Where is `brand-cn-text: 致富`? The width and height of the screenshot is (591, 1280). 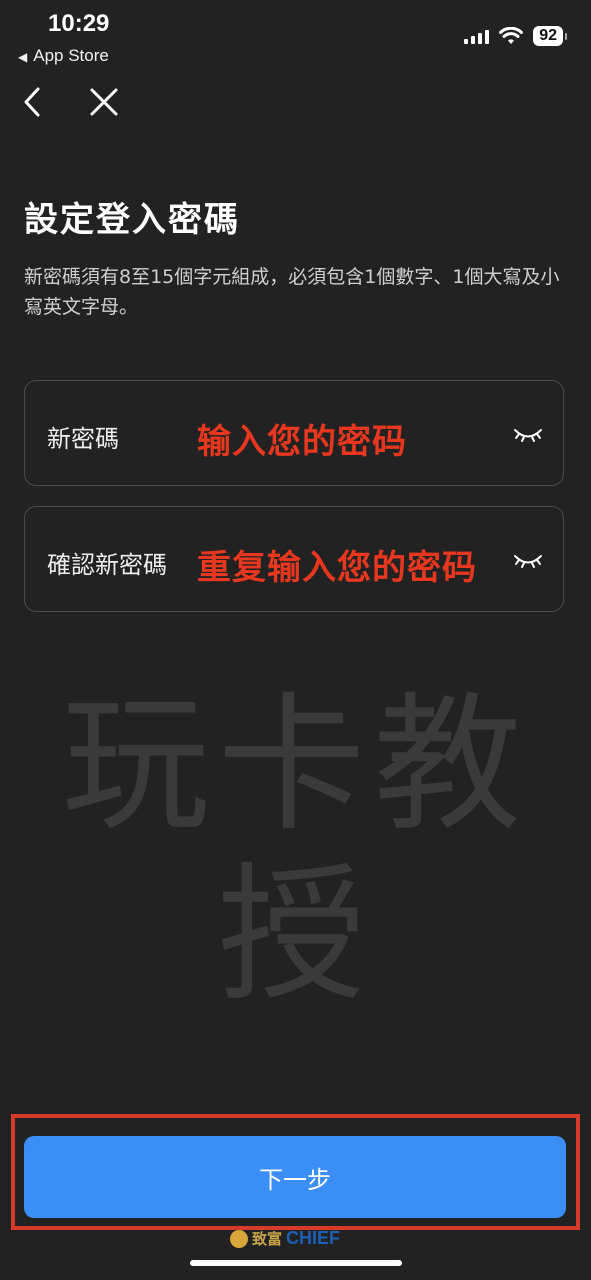
brand-cn-text: 致富 is located at coordinates (267, 1239).